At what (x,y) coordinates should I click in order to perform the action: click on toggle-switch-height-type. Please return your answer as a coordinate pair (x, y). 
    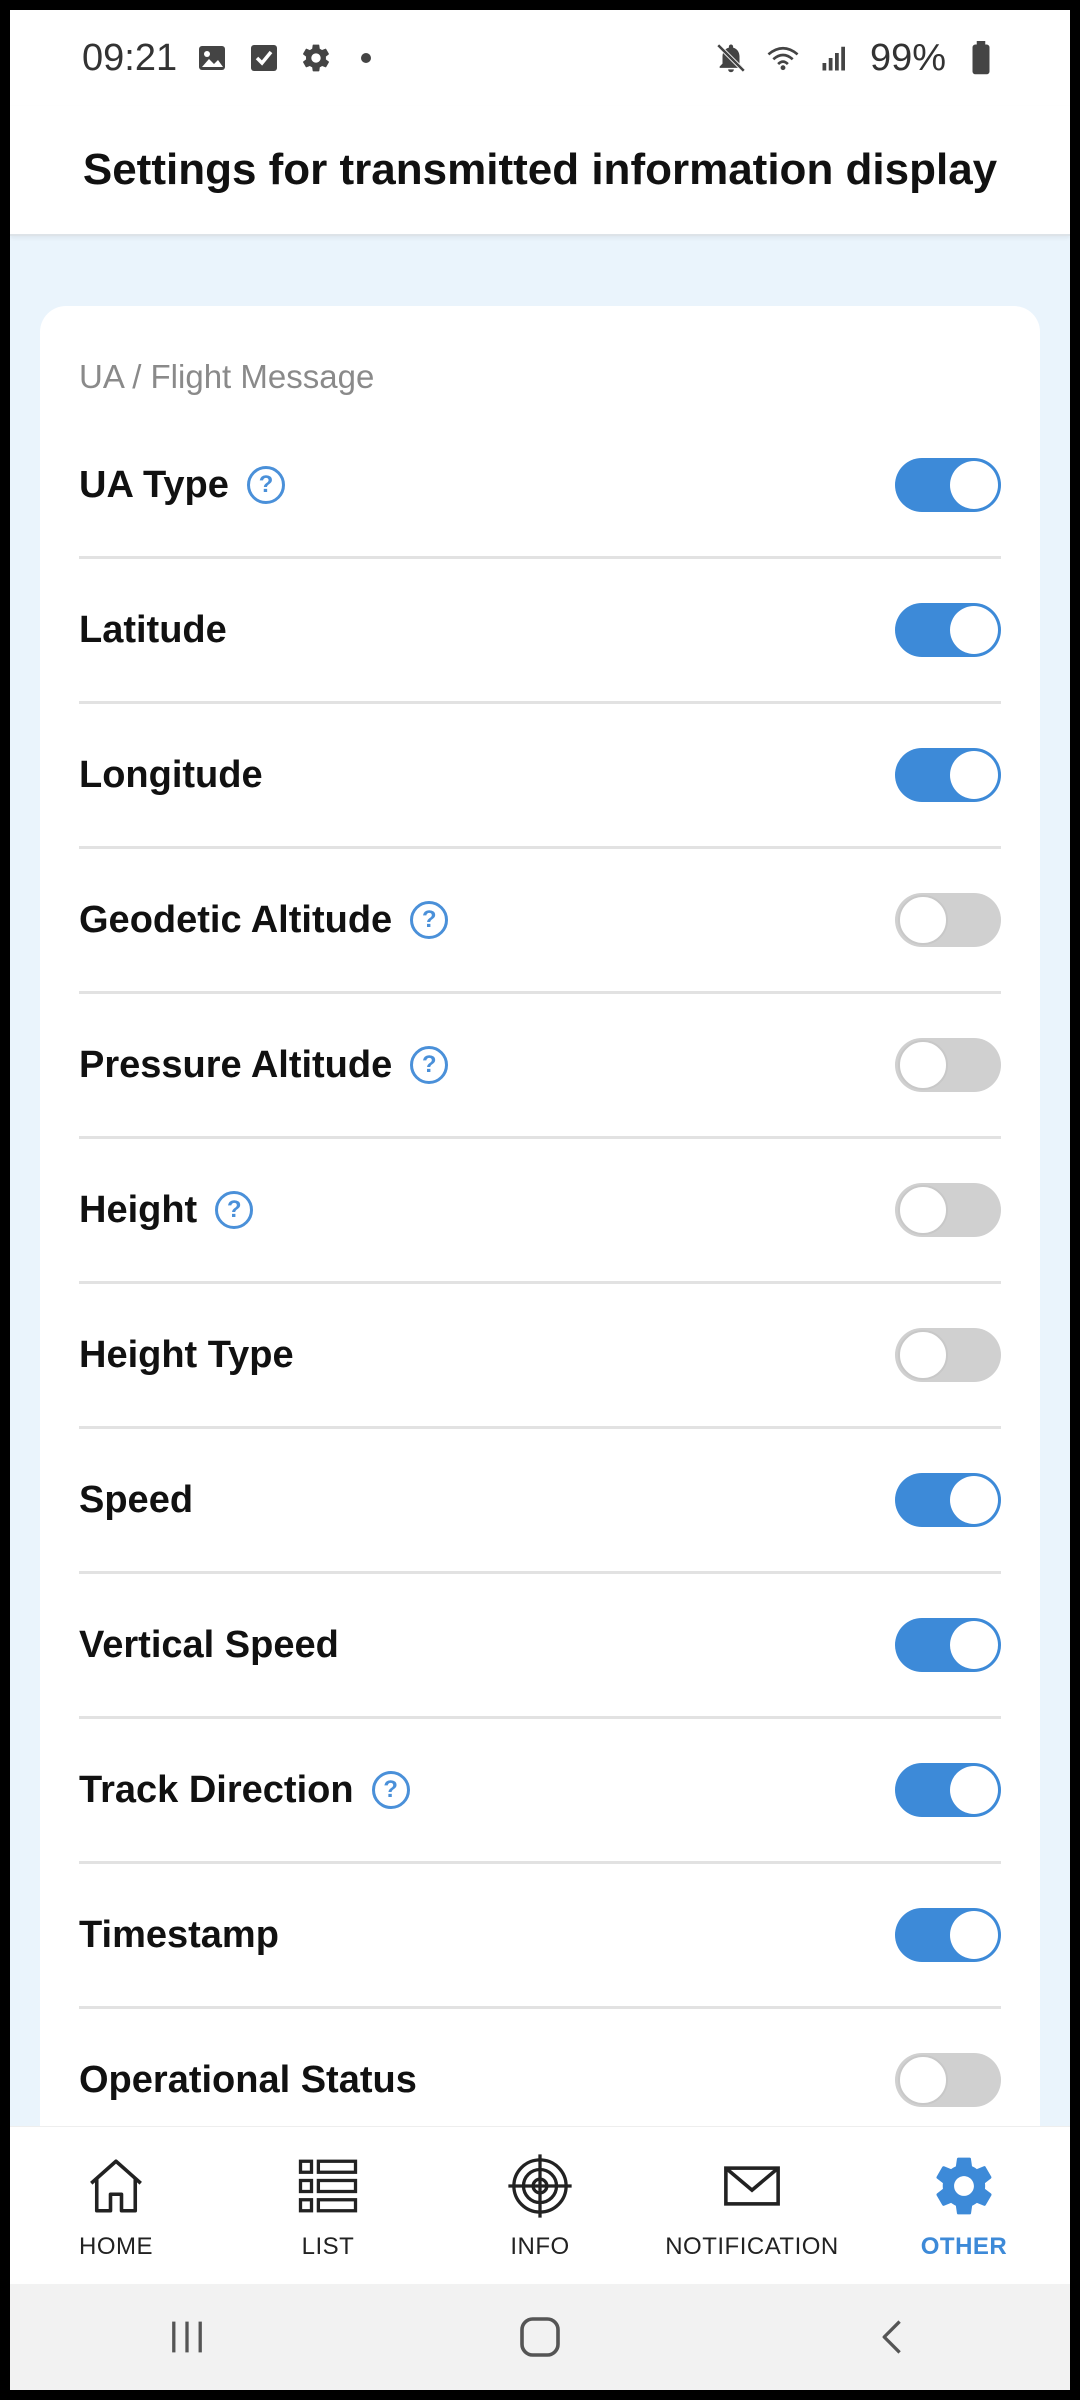
    Looking at the image, I should click on (948, 1355).